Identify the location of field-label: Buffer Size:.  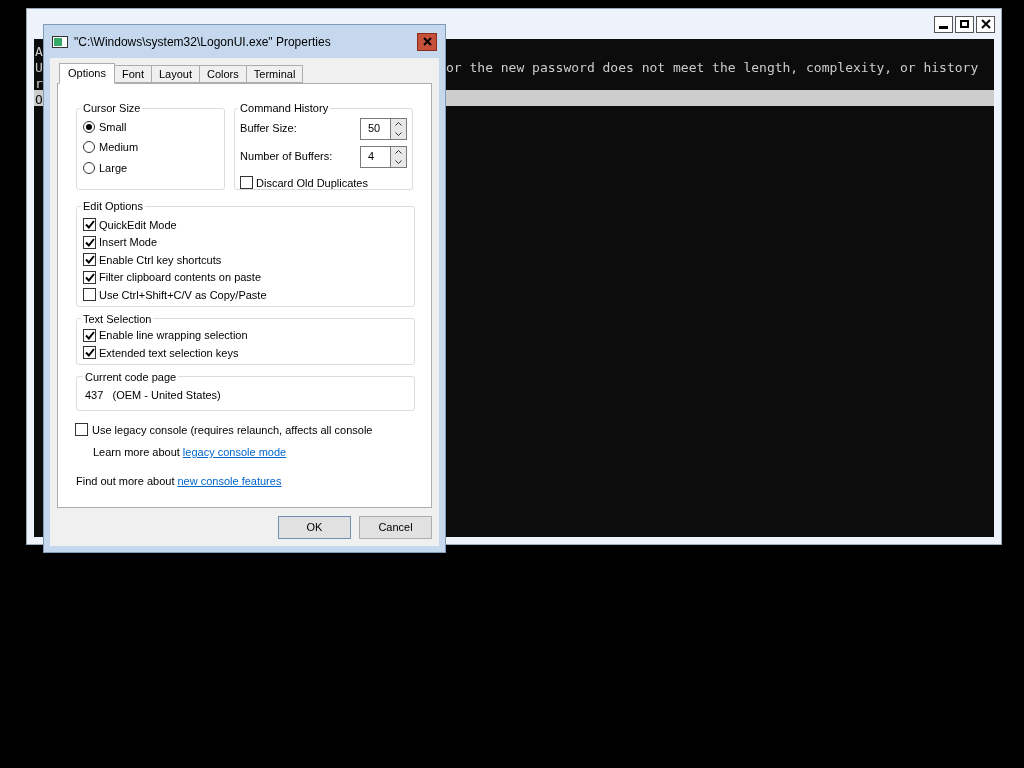
(268, 129).